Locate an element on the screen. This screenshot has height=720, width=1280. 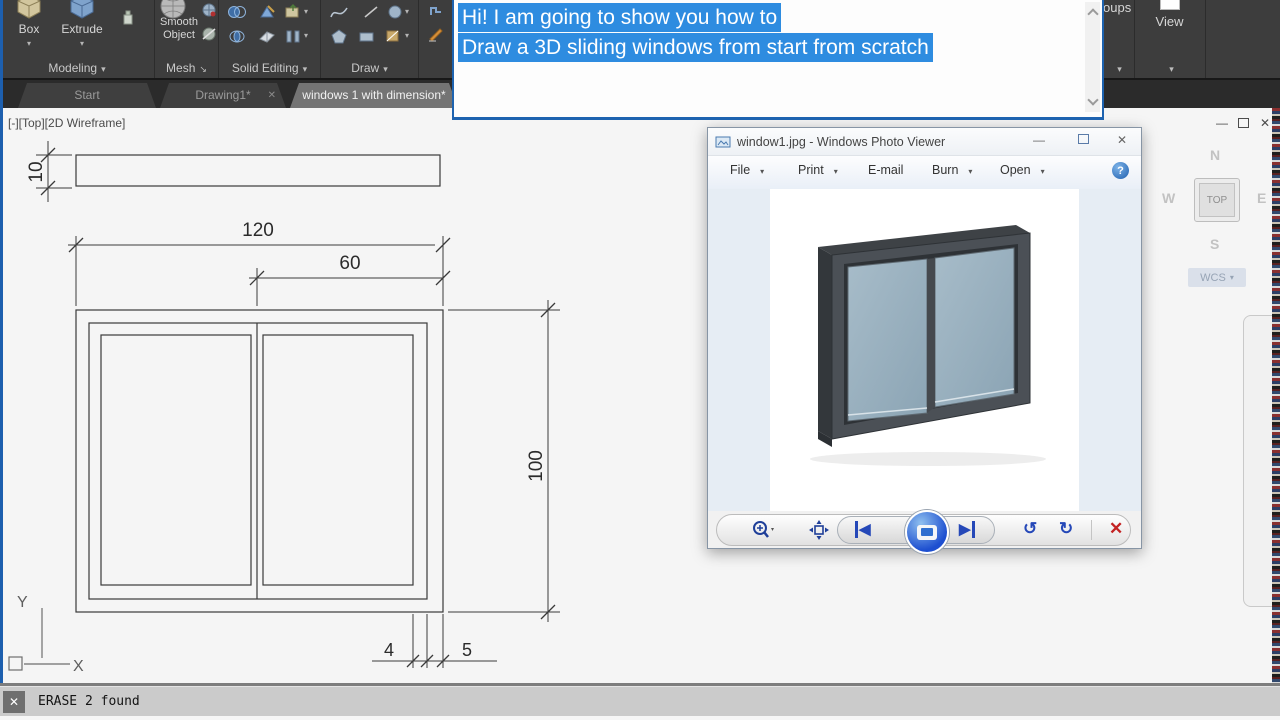
panel-label-view: ▾ is located at coordinates (1169, 68).